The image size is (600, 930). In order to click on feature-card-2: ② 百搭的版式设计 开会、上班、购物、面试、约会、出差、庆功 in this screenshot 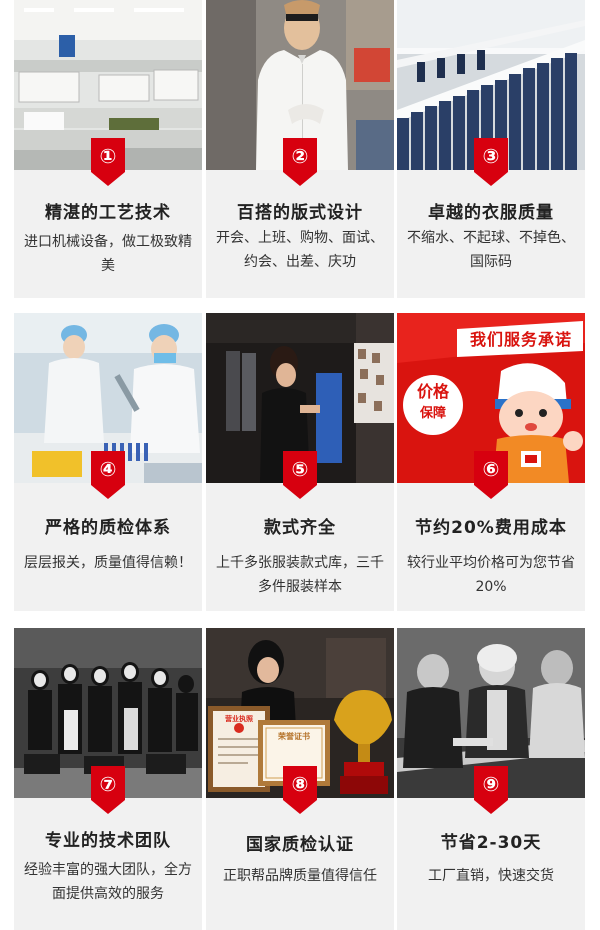, I will do `click(300, 149)`.